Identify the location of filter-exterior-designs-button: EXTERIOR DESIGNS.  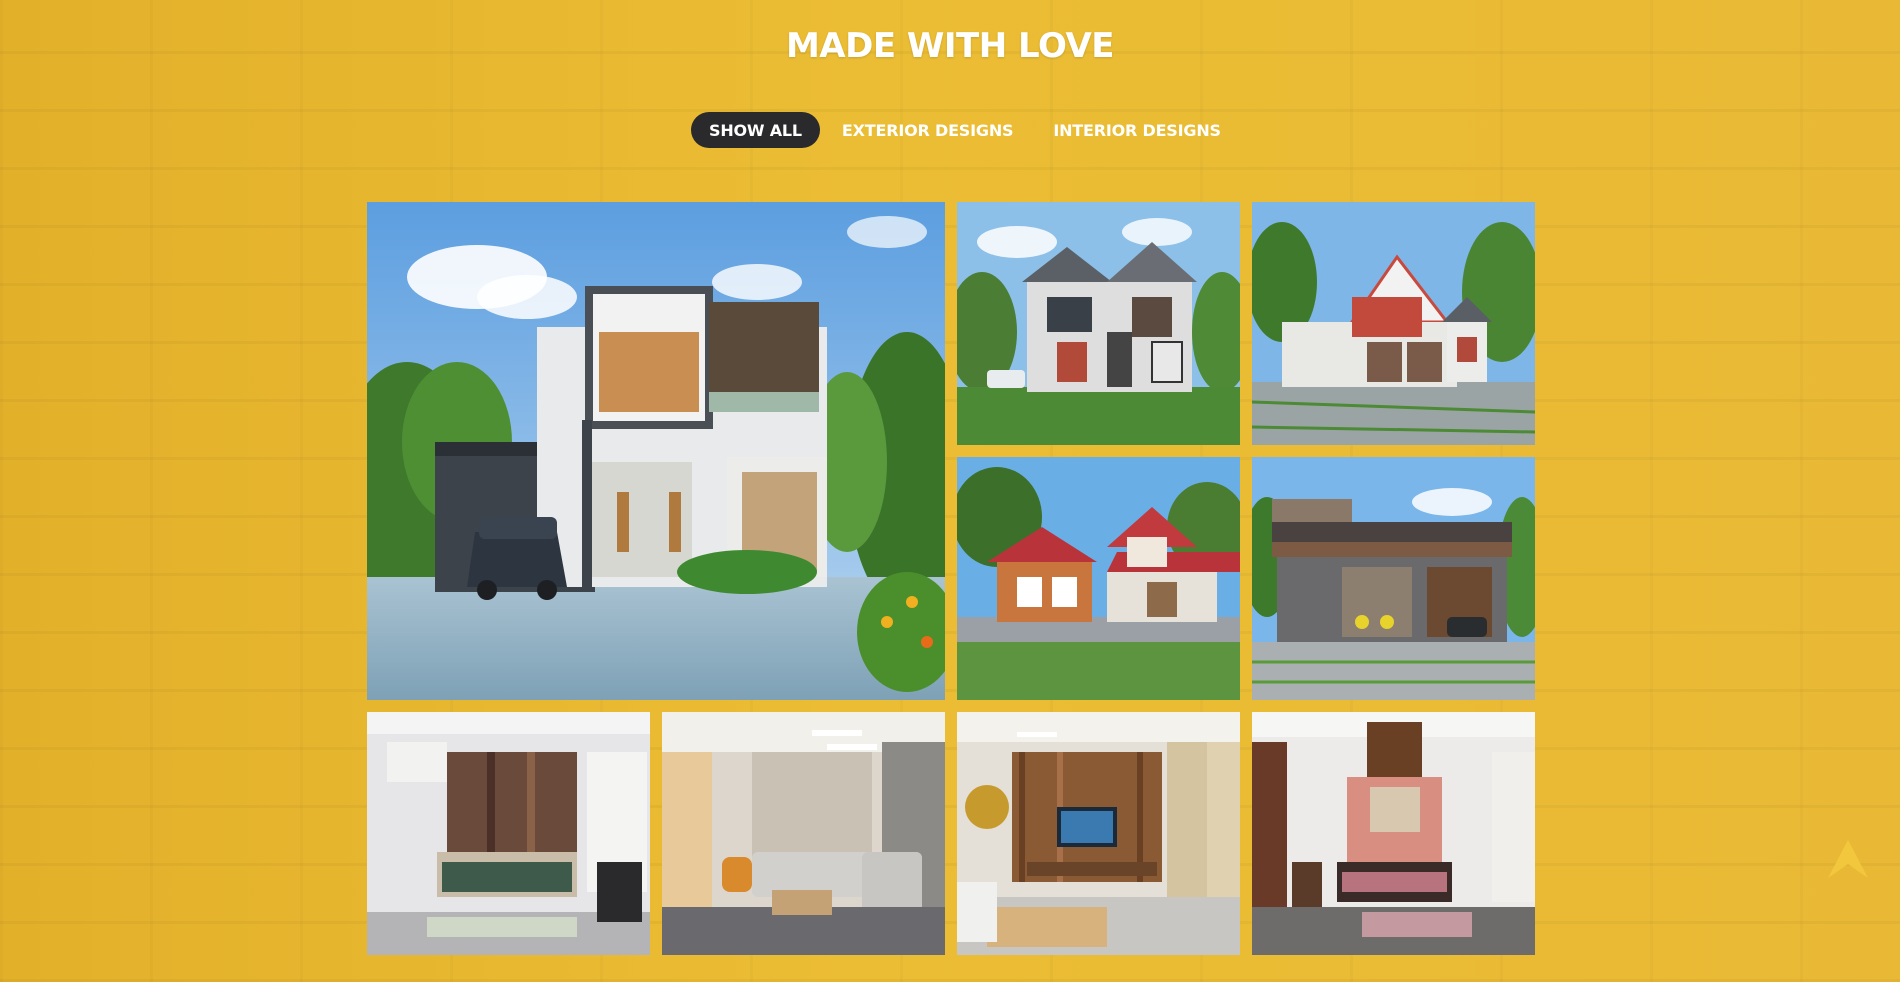
(927, 130).